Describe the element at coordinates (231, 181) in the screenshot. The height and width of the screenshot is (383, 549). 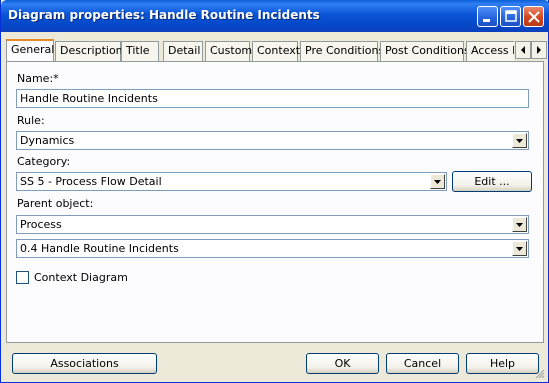
I see `category-select: SS 5 - Process Flow Detail` at that location.